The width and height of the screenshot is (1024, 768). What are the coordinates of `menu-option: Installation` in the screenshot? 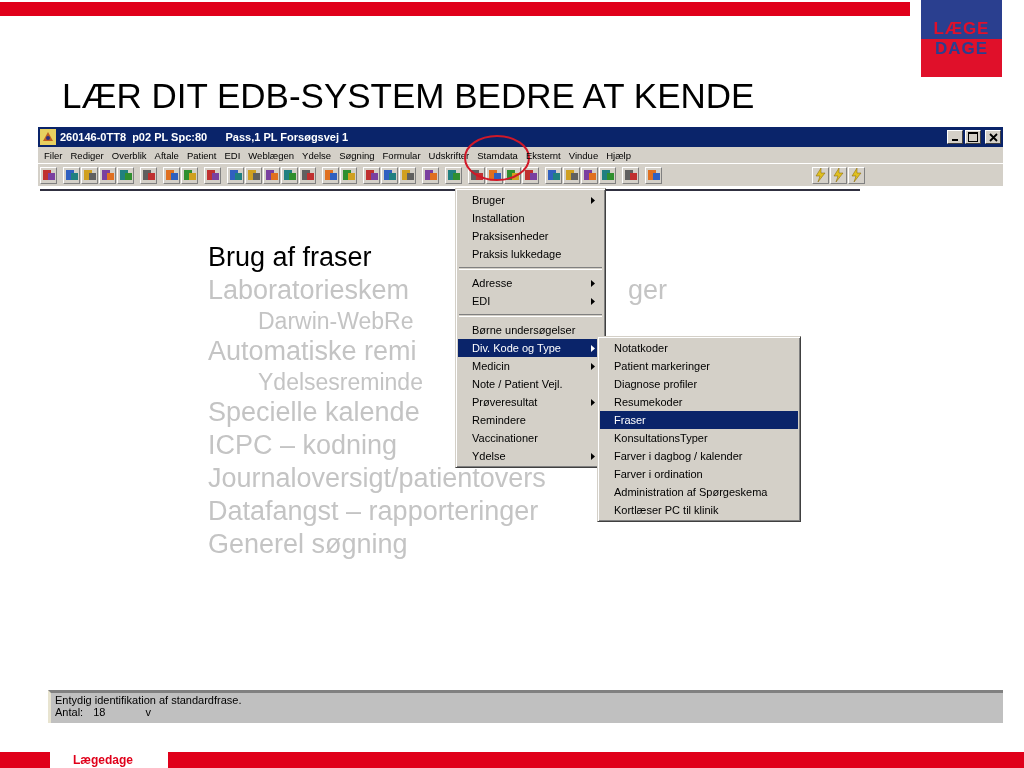 It's located at (530, 218).